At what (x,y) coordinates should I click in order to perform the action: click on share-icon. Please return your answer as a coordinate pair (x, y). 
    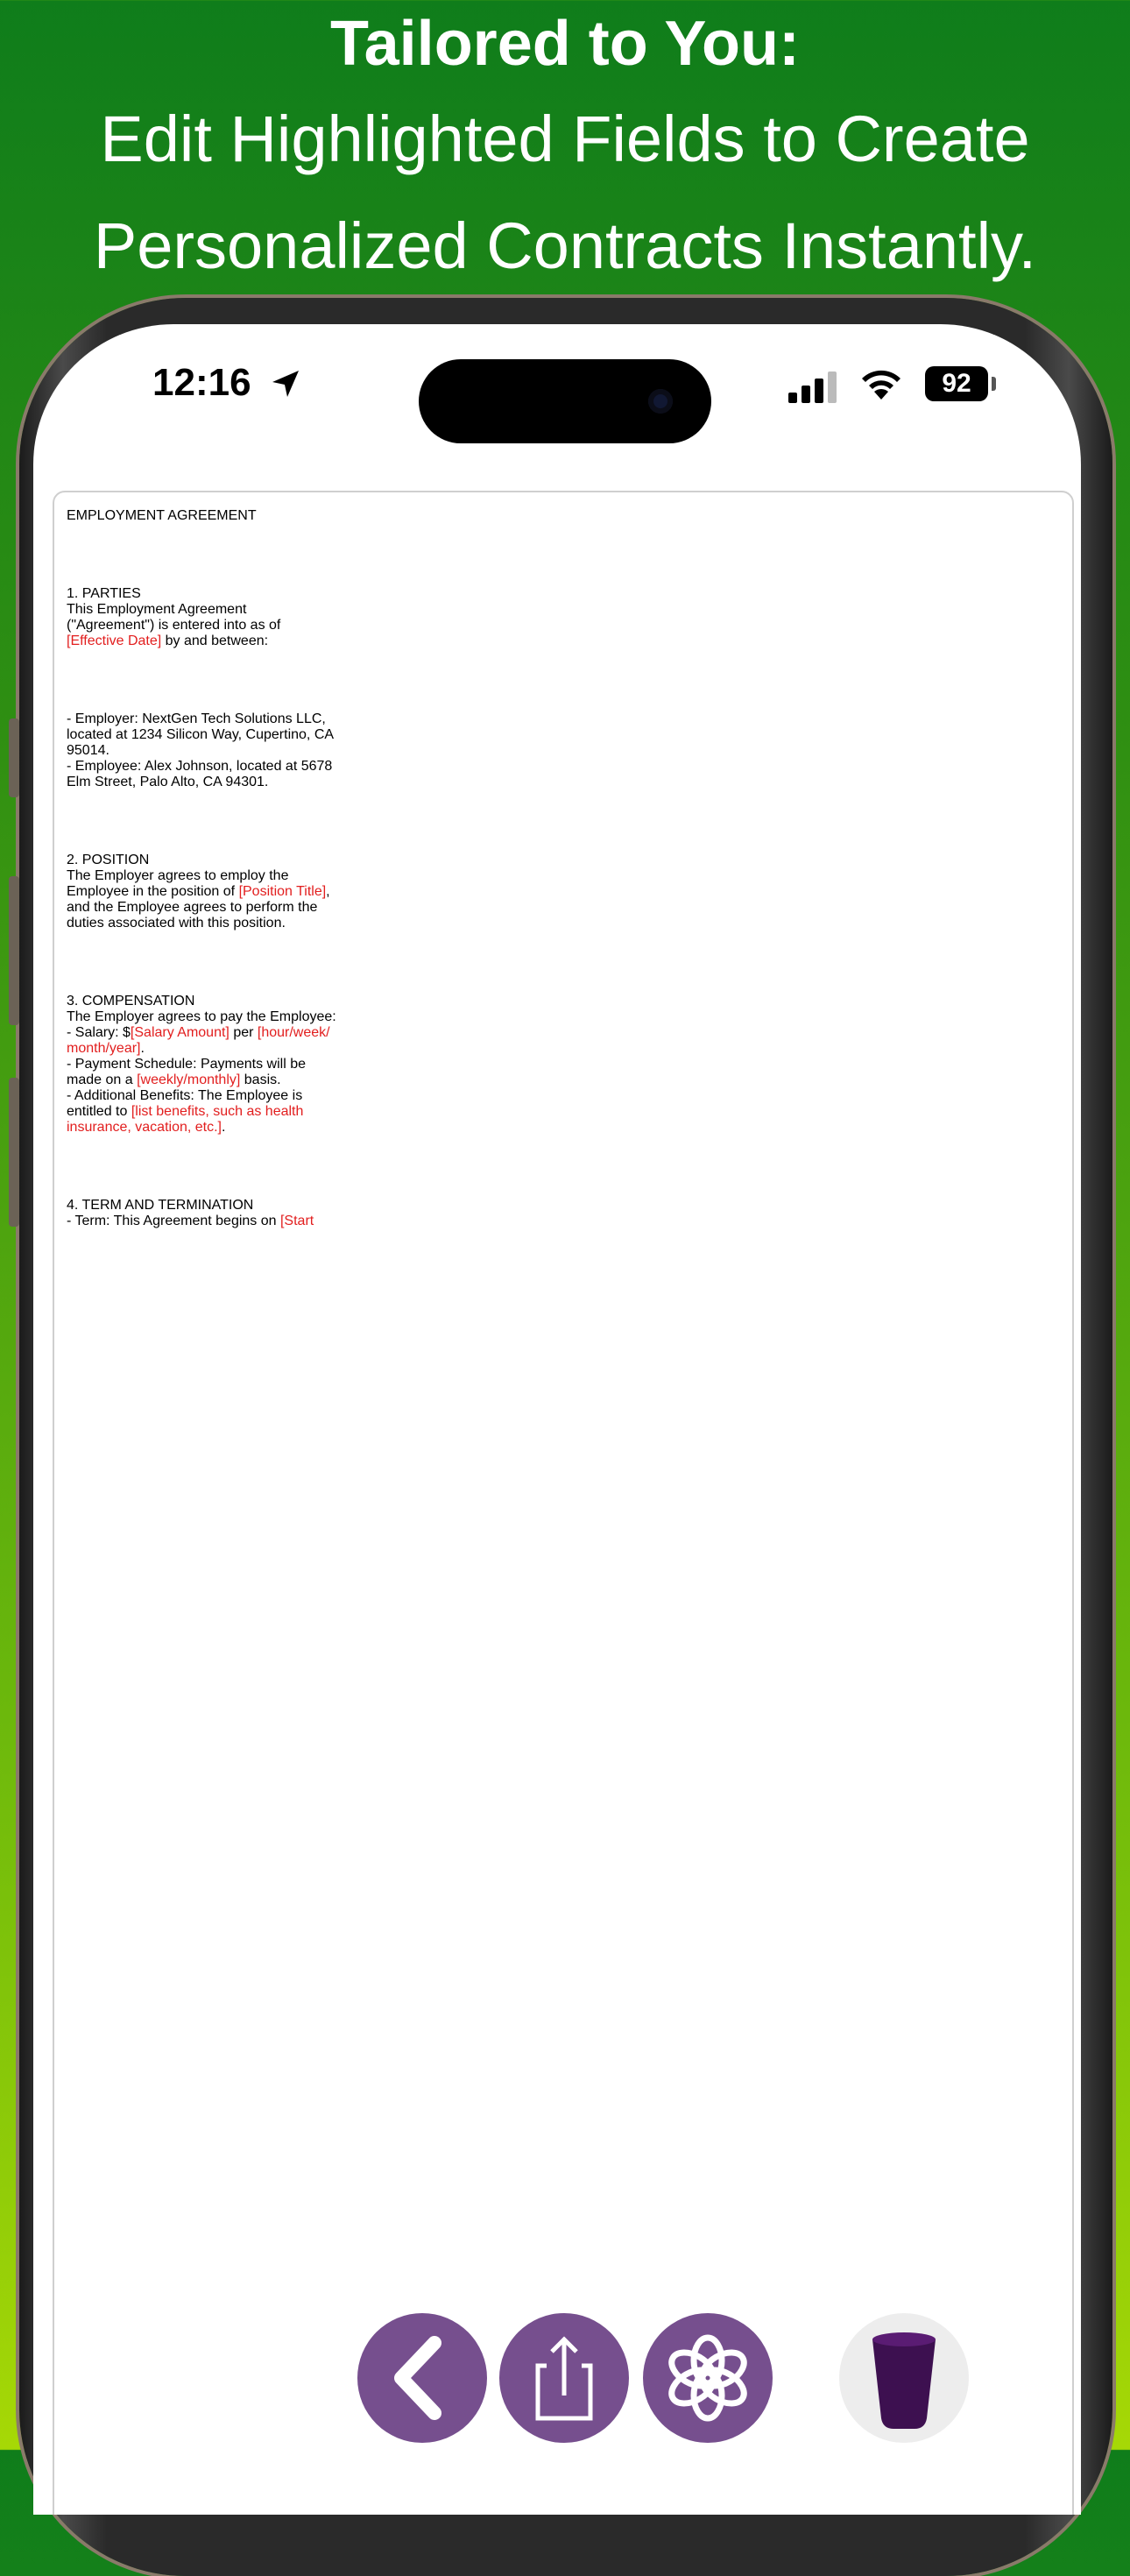
    Looking at the image, I should click on (564, 2378).